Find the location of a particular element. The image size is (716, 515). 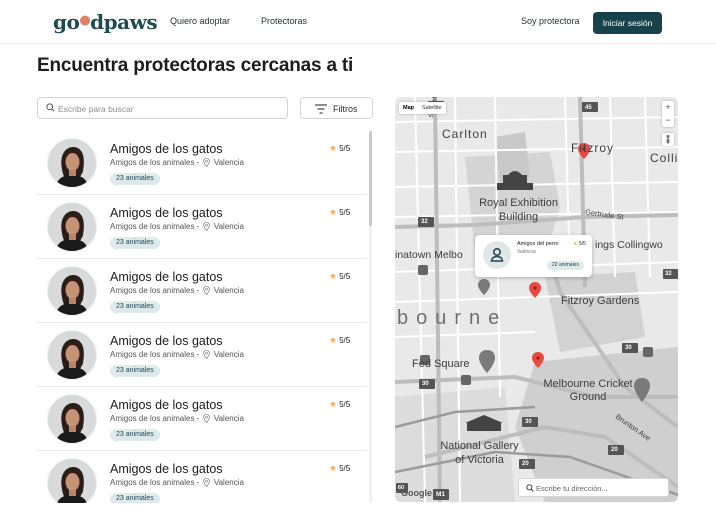

popup-animals-badge: 22 animales is located at coordinates (565, 265).